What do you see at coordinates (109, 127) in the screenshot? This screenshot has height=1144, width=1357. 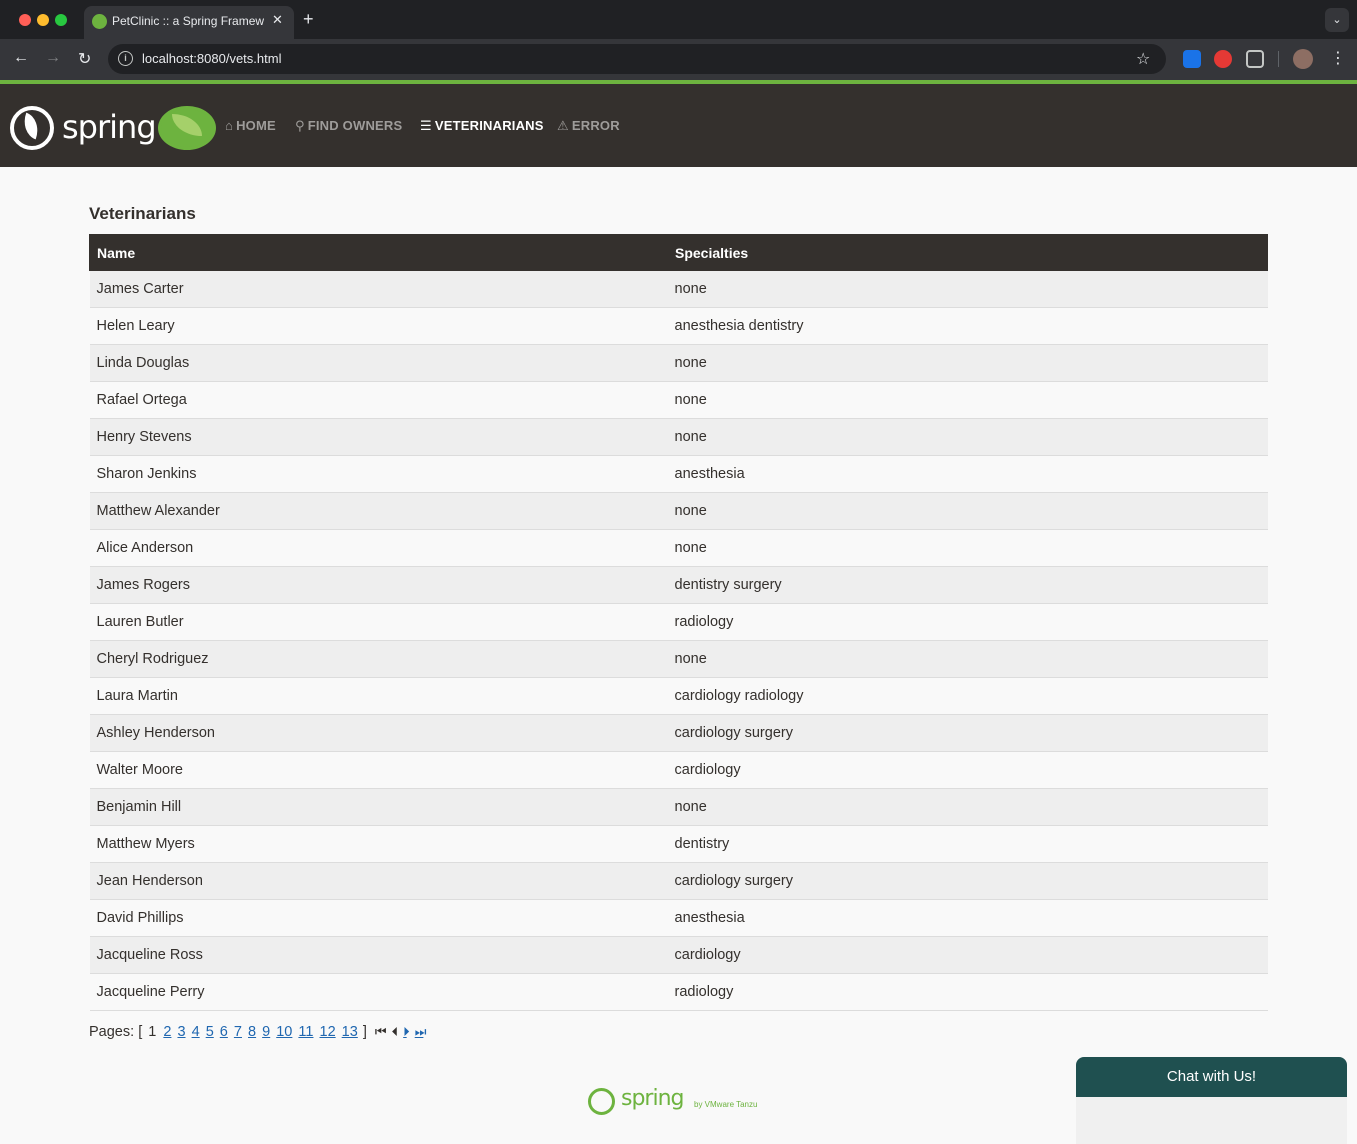 I see `logo-text: spring` at bounding box center [109, 127].